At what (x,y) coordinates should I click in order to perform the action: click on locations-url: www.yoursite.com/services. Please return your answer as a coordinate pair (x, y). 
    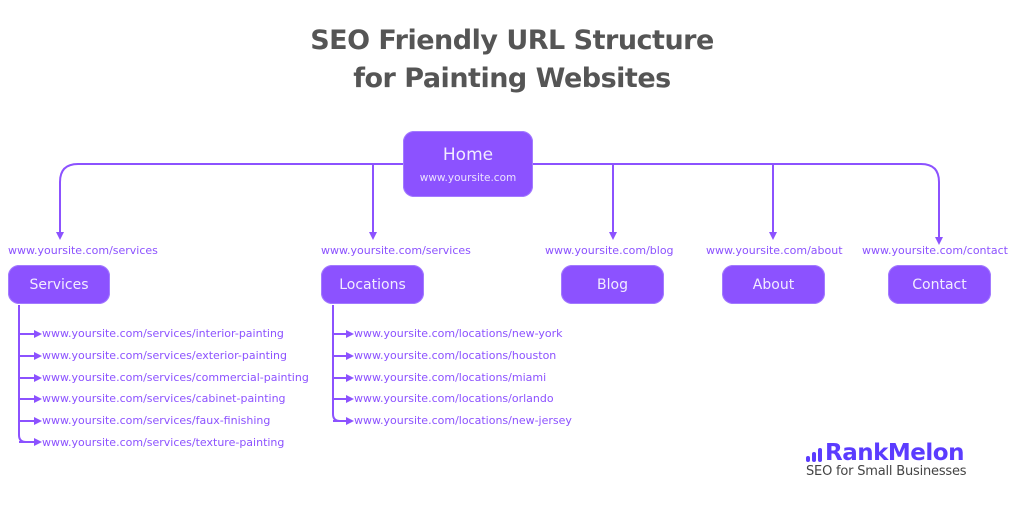
    Looking at the image, I should click on (396, 250).